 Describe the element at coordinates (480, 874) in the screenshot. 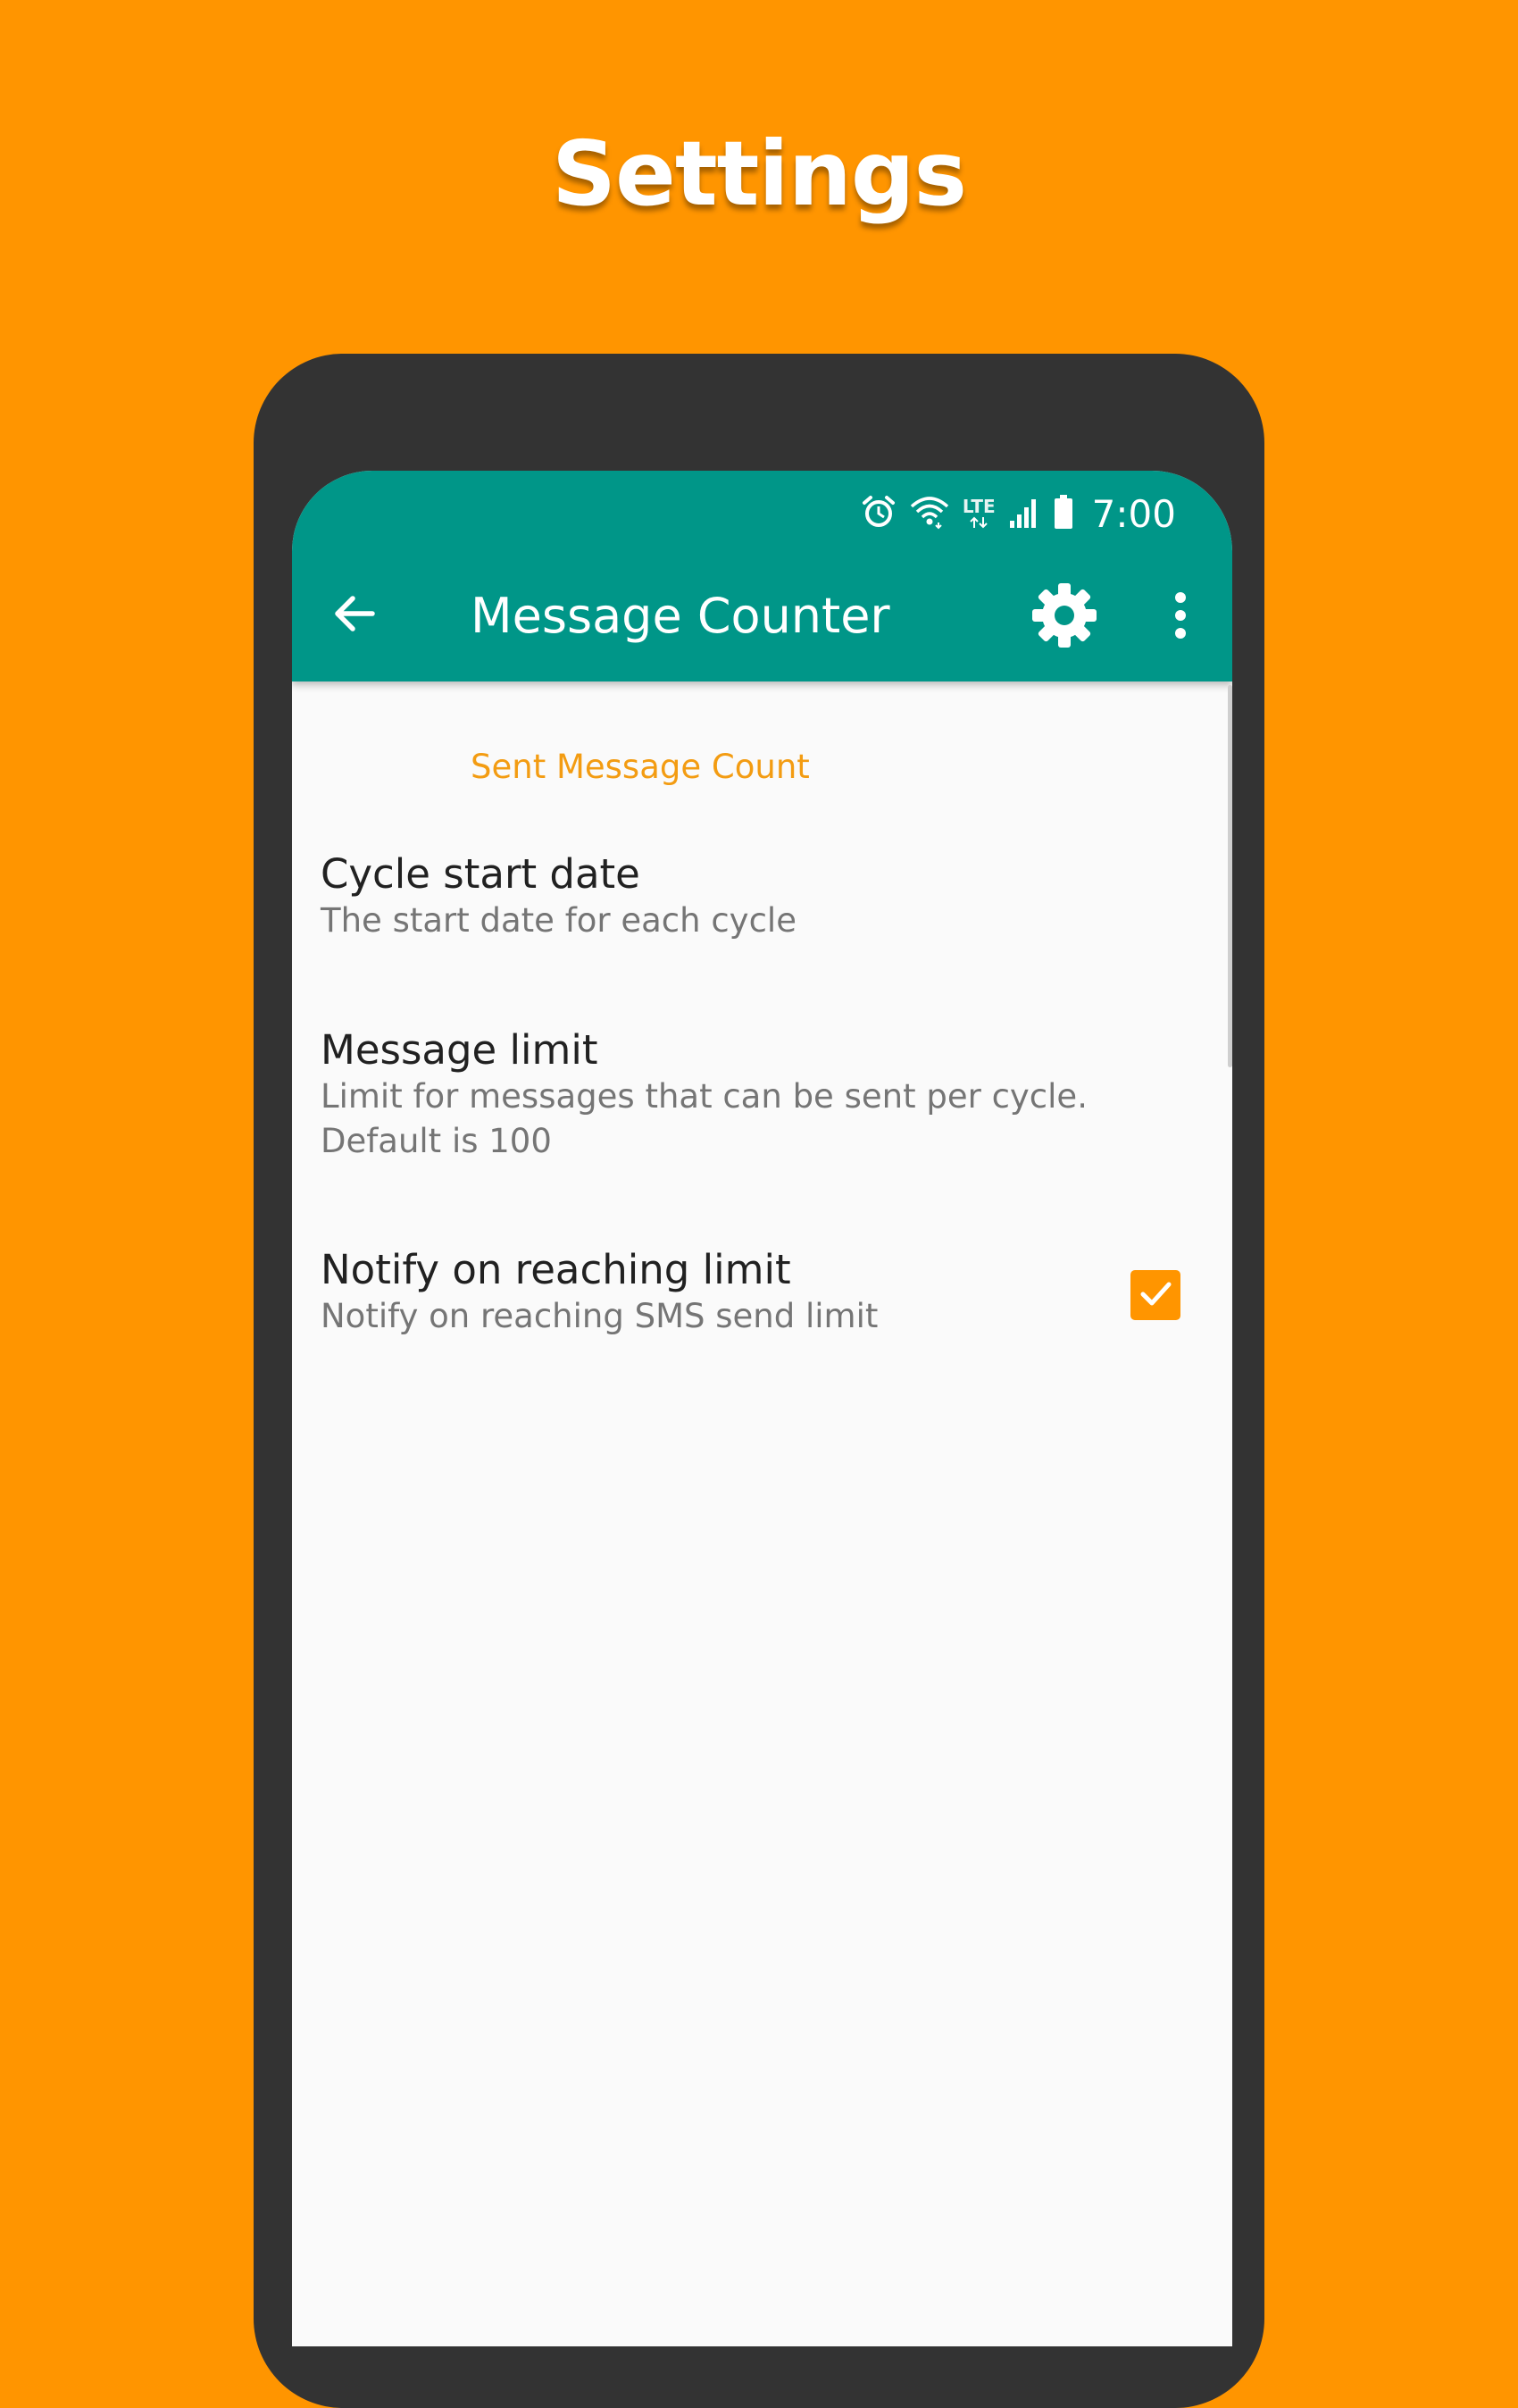

I see `pref-title: Cycle start date` at that location.